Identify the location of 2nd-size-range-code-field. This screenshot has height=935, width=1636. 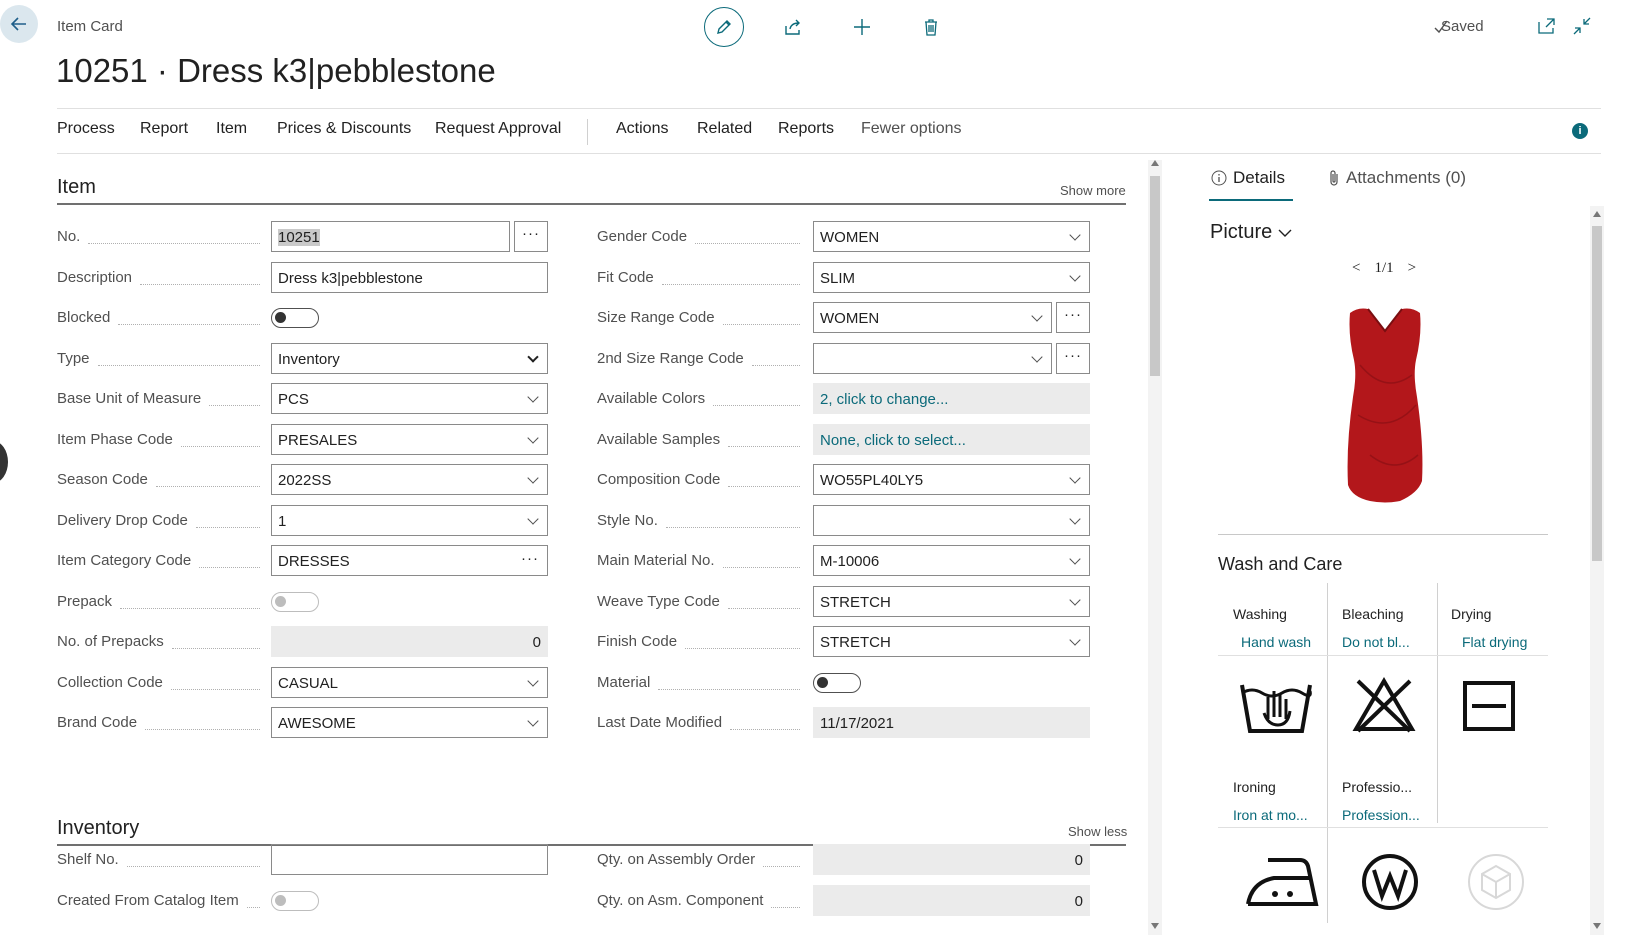
(932, 358).